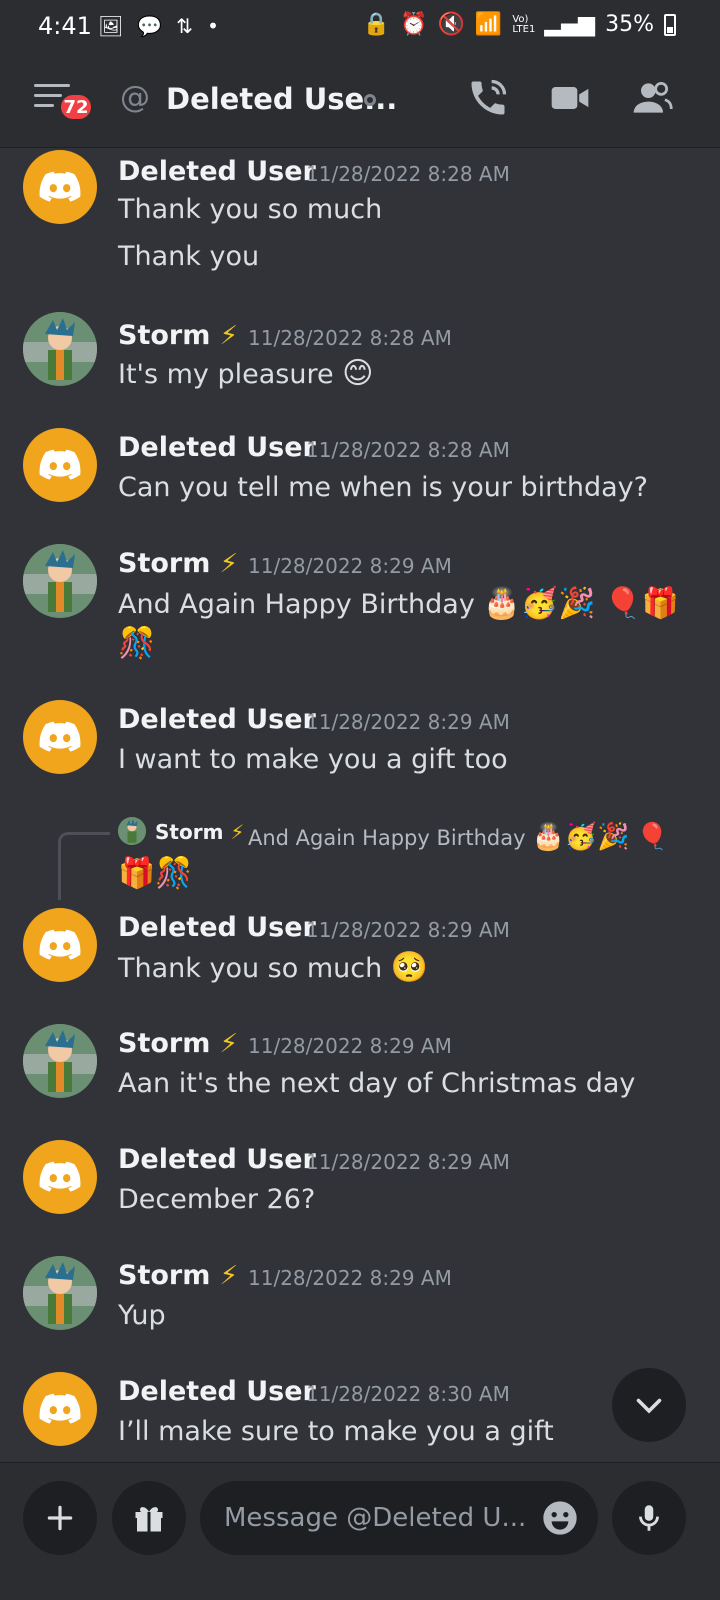 This screenshot has height=1600, width=720. What do you see at coordinates (524, 24) in the screenshot?
I see `network-label: Vo) LTE1` at bounding box center [524, 24].